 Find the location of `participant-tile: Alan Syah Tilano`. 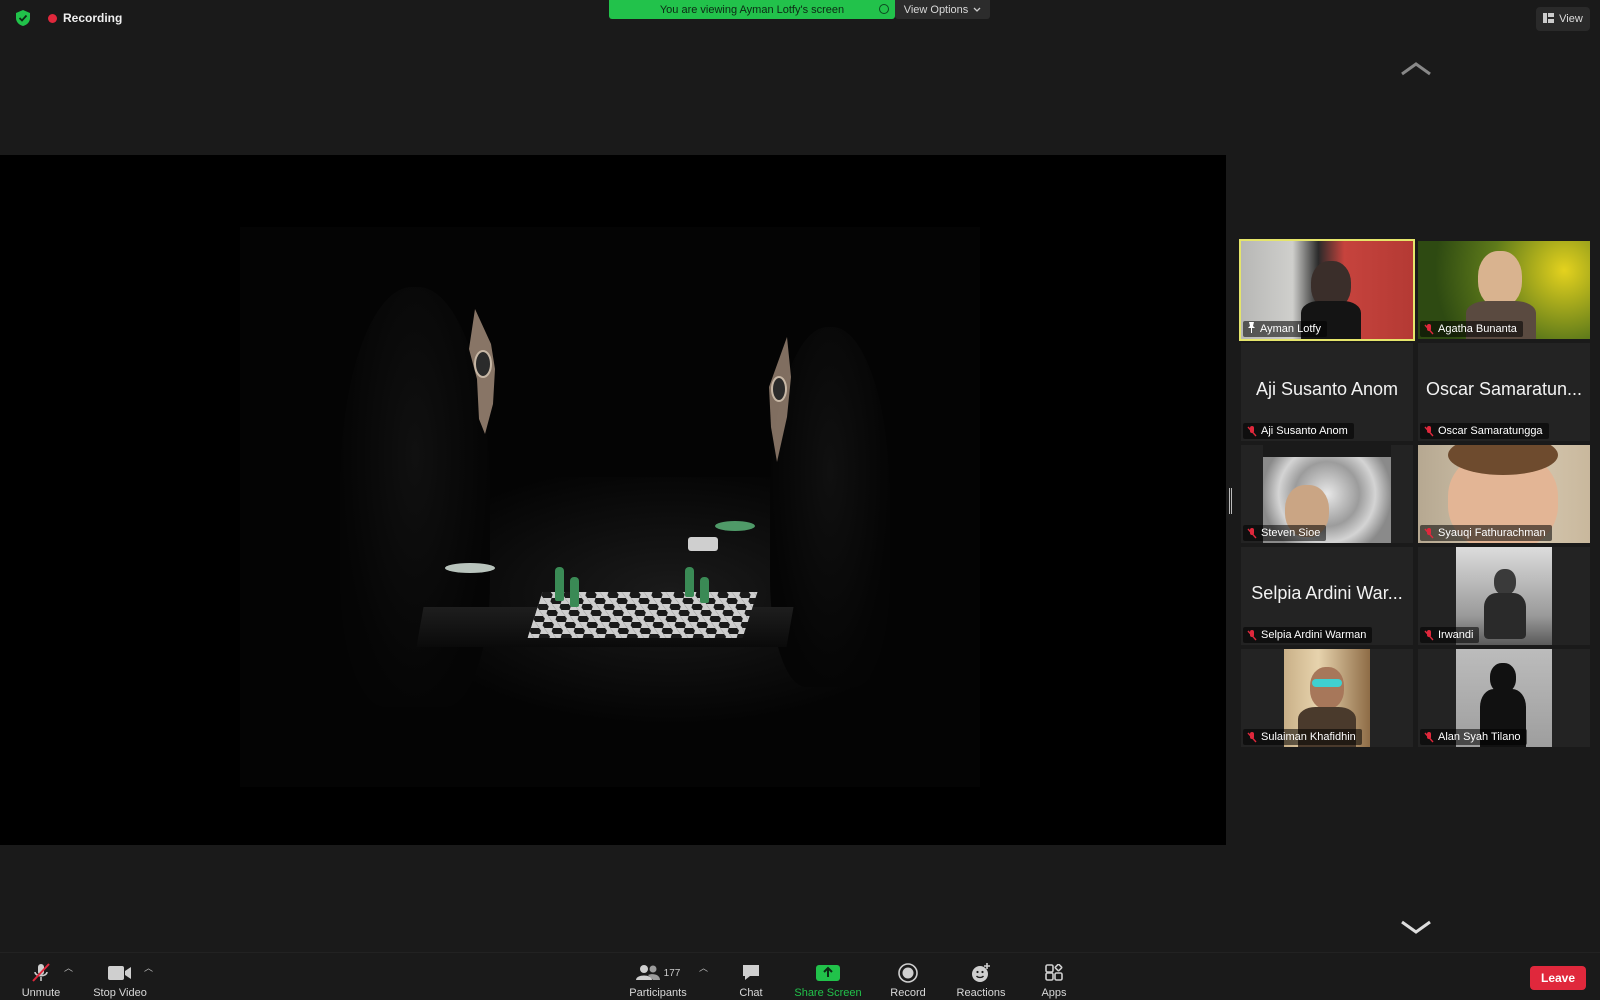

participant-tile: Alan Syah Tilano is located at coordinates (1504, 698).